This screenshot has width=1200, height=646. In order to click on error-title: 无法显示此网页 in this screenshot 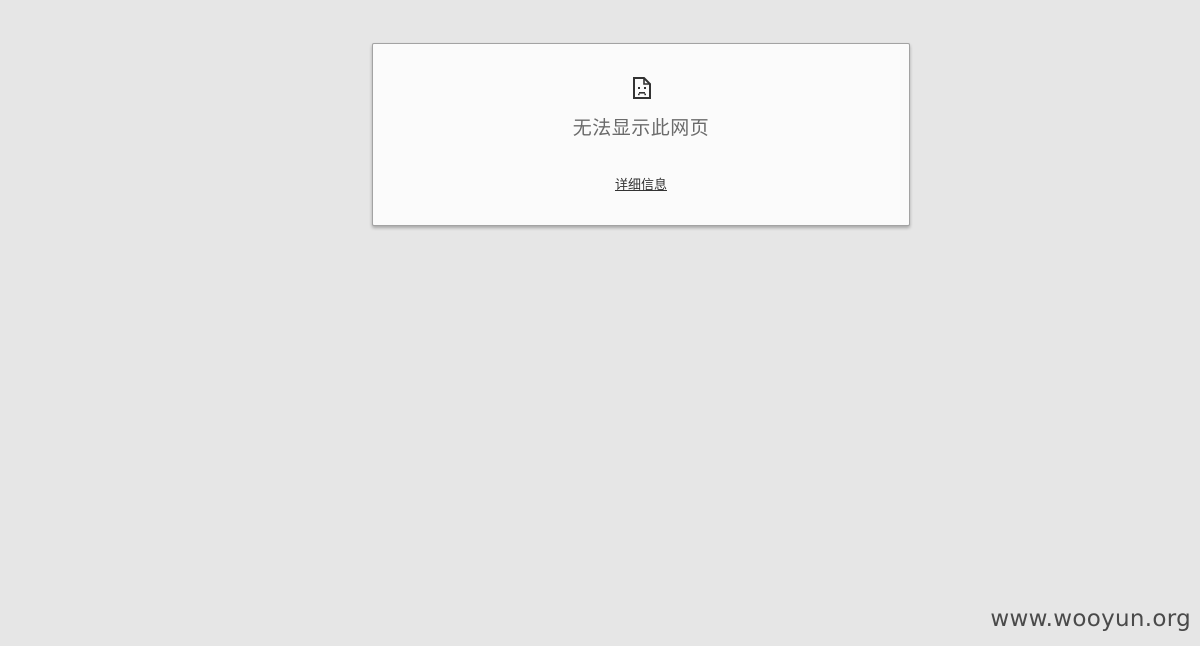, I will do `click(641, 128)`.